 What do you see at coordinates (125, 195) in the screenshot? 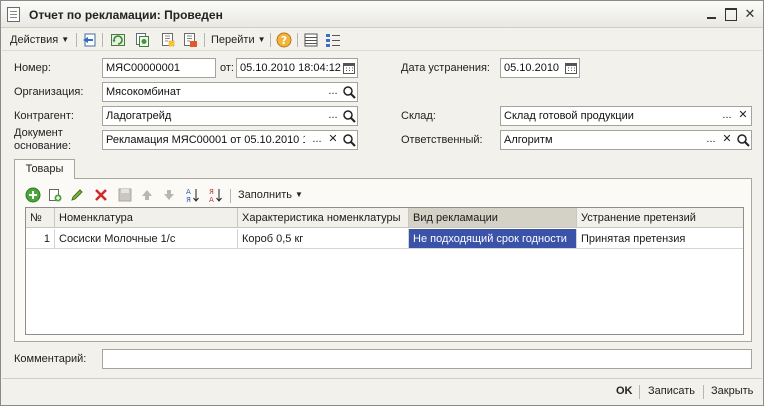
I see `end-editing-icon` at bounding box center [125, 195].